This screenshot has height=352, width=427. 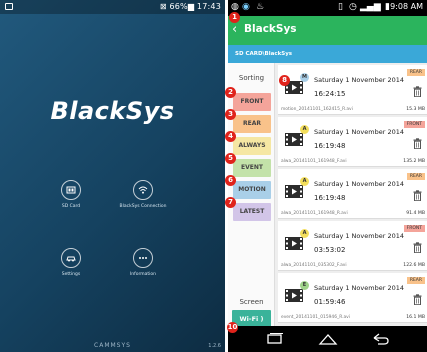 What do you see at coordinates (143, 262) in the screenshot?
I see `information-button: Information` at bounding box center [143, 262].